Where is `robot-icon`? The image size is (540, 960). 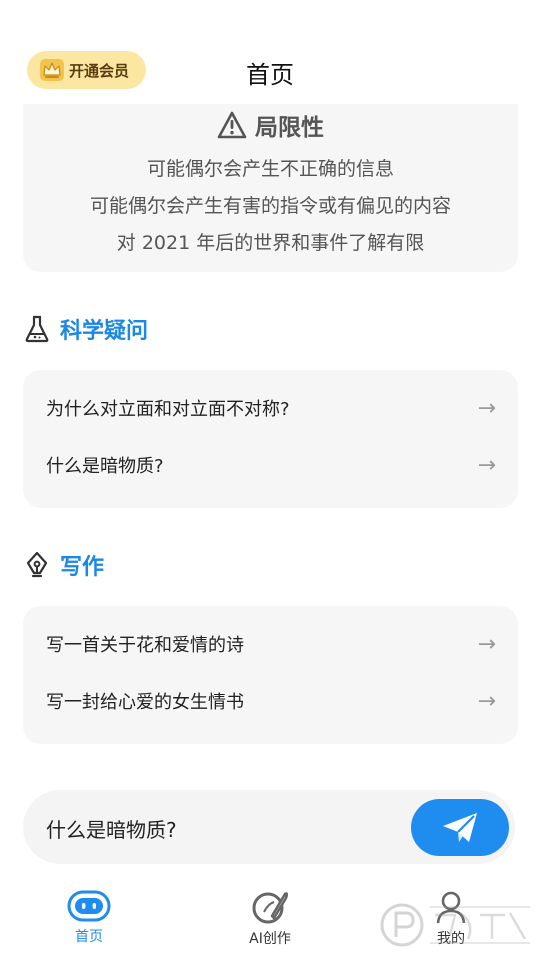 robot-icon is located at coordinates (89, 906).